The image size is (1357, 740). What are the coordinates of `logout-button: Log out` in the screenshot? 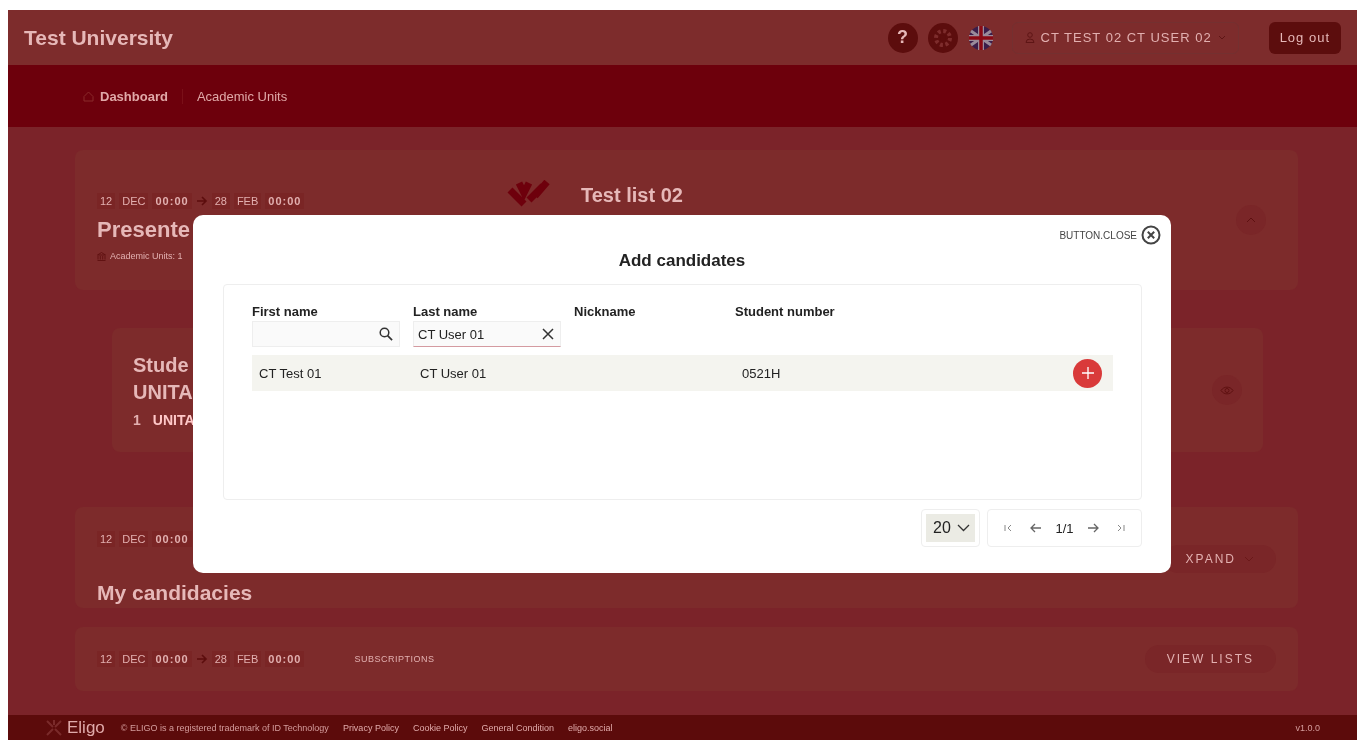 It's located at (1304, 37).